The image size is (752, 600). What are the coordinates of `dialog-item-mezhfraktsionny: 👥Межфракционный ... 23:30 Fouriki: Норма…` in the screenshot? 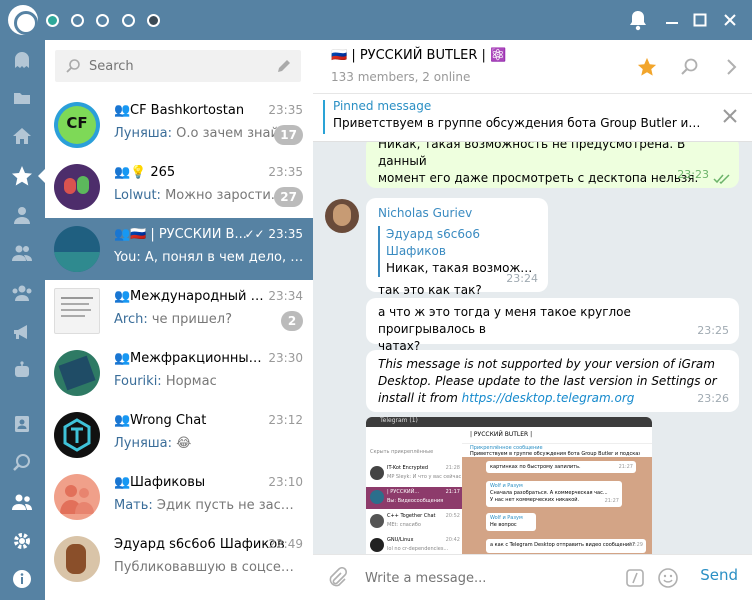 It's located at (179, 373).